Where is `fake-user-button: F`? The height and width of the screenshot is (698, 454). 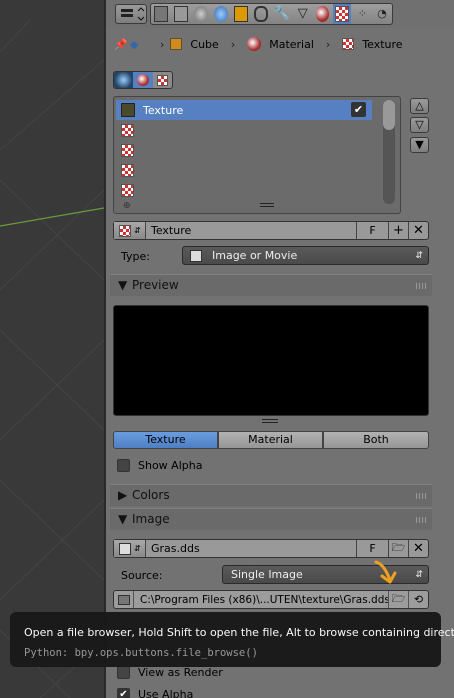
fake-user-button: F is located at coordinates (372, 230).